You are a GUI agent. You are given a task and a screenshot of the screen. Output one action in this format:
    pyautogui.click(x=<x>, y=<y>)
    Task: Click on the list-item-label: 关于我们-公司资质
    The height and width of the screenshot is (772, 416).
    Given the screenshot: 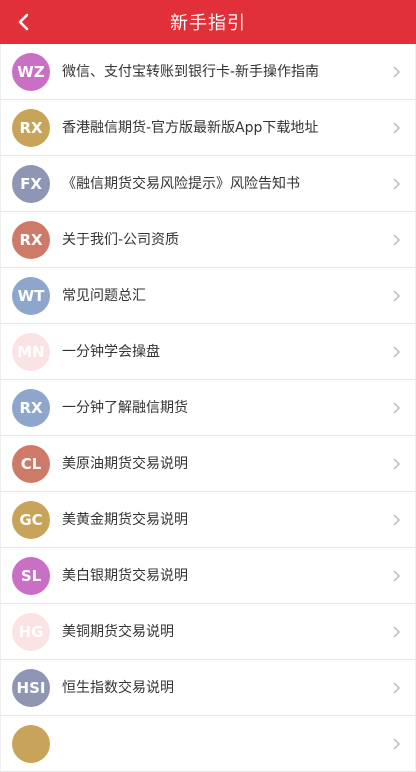 What is the action you would take?
    pyautogui.click(x=121, y=240)
    